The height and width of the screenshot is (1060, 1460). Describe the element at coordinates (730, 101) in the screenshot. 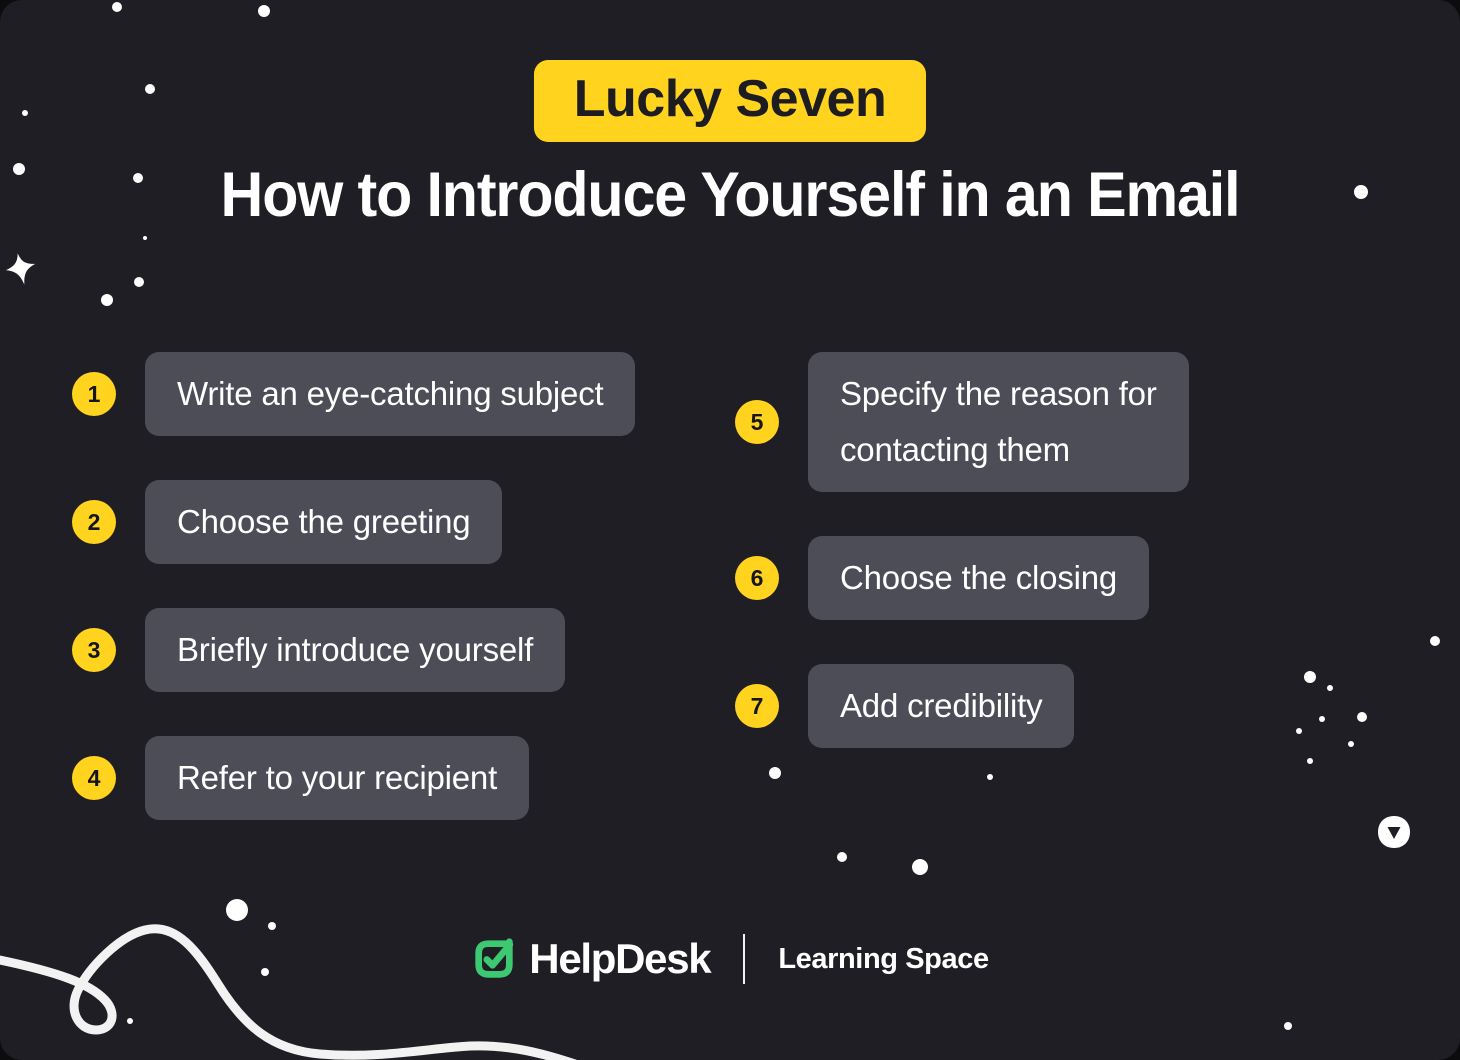

I see `badge-lucky-seven: Lucky Seven` at that location.